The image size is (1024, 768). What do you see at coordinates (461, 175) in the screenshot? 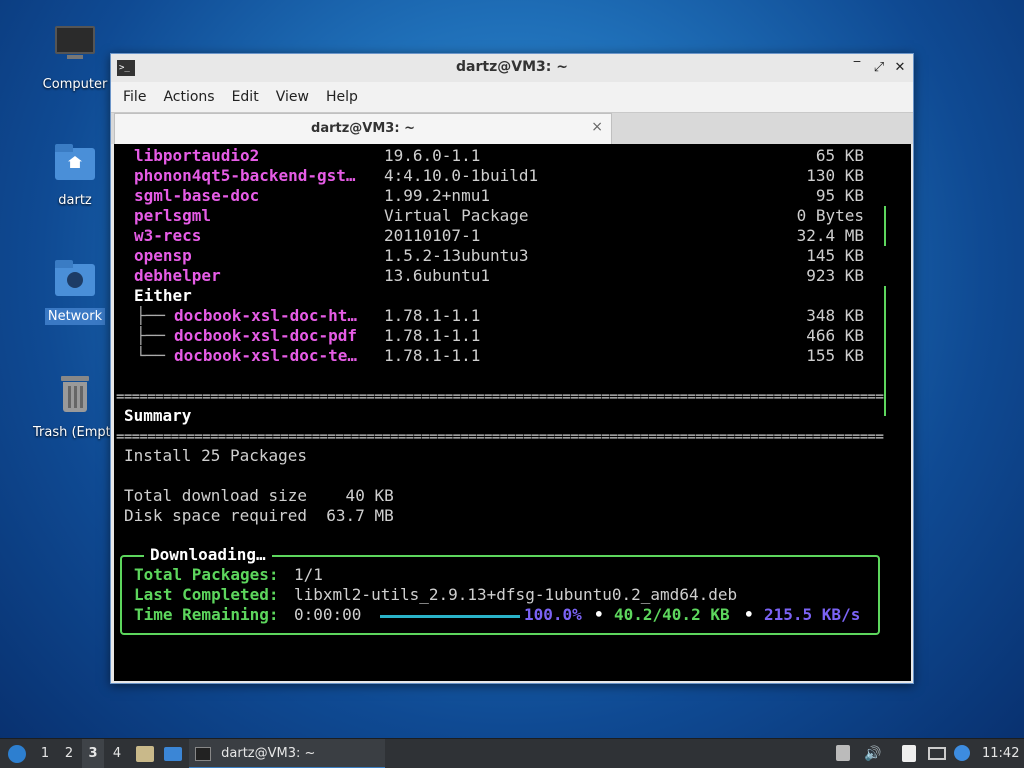
I see `package-version: 4:4.10.0-1build1` at bounding box center [461, 175].